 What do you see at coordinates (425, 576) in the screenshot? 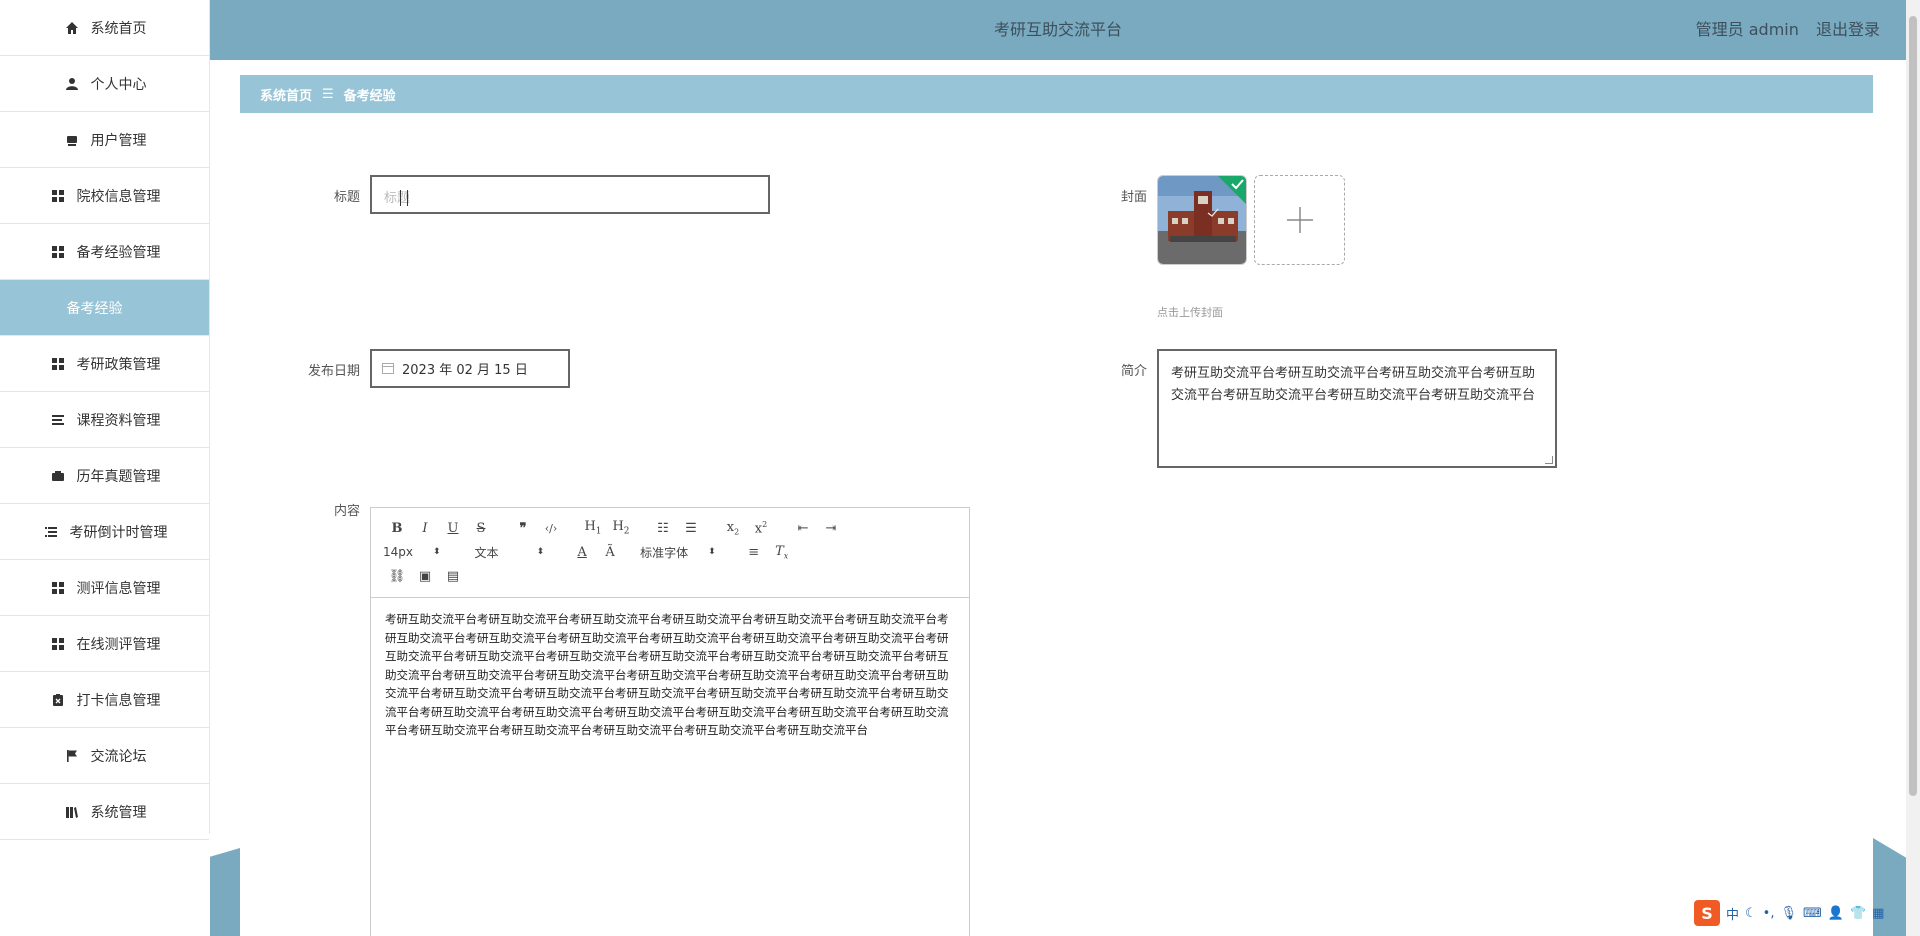
I see `image-icon: ▣` at bounding box center [425, 576].